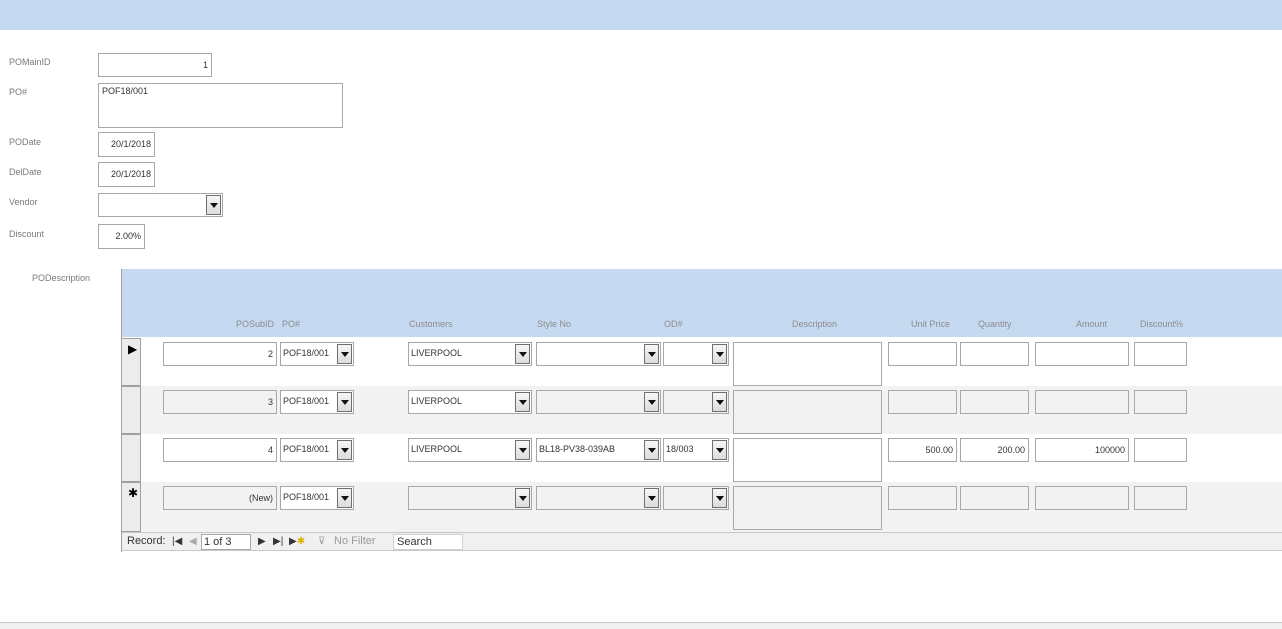  Describe the element at coordinates (226, 542) in the screenshot. I see `current-record-box: 1 of 3` at that location.